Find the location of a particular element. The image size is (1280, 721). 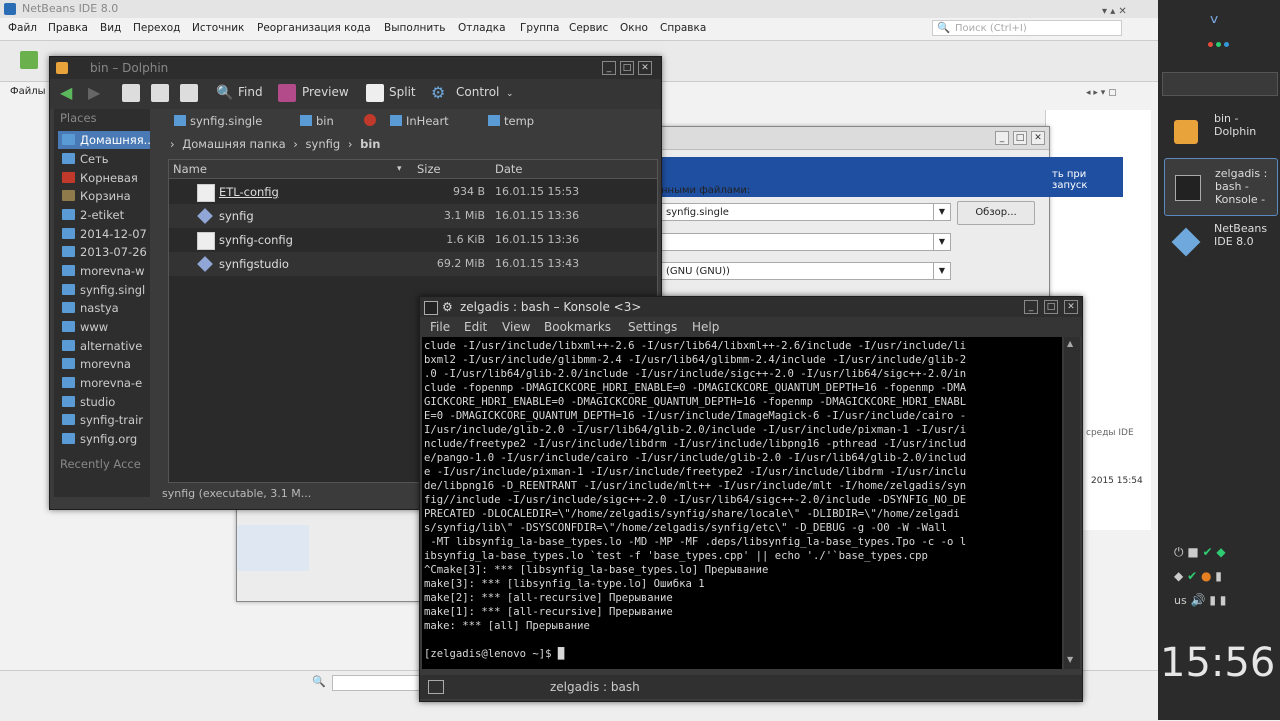

new-project-icon is located at coordinates (29, 60).